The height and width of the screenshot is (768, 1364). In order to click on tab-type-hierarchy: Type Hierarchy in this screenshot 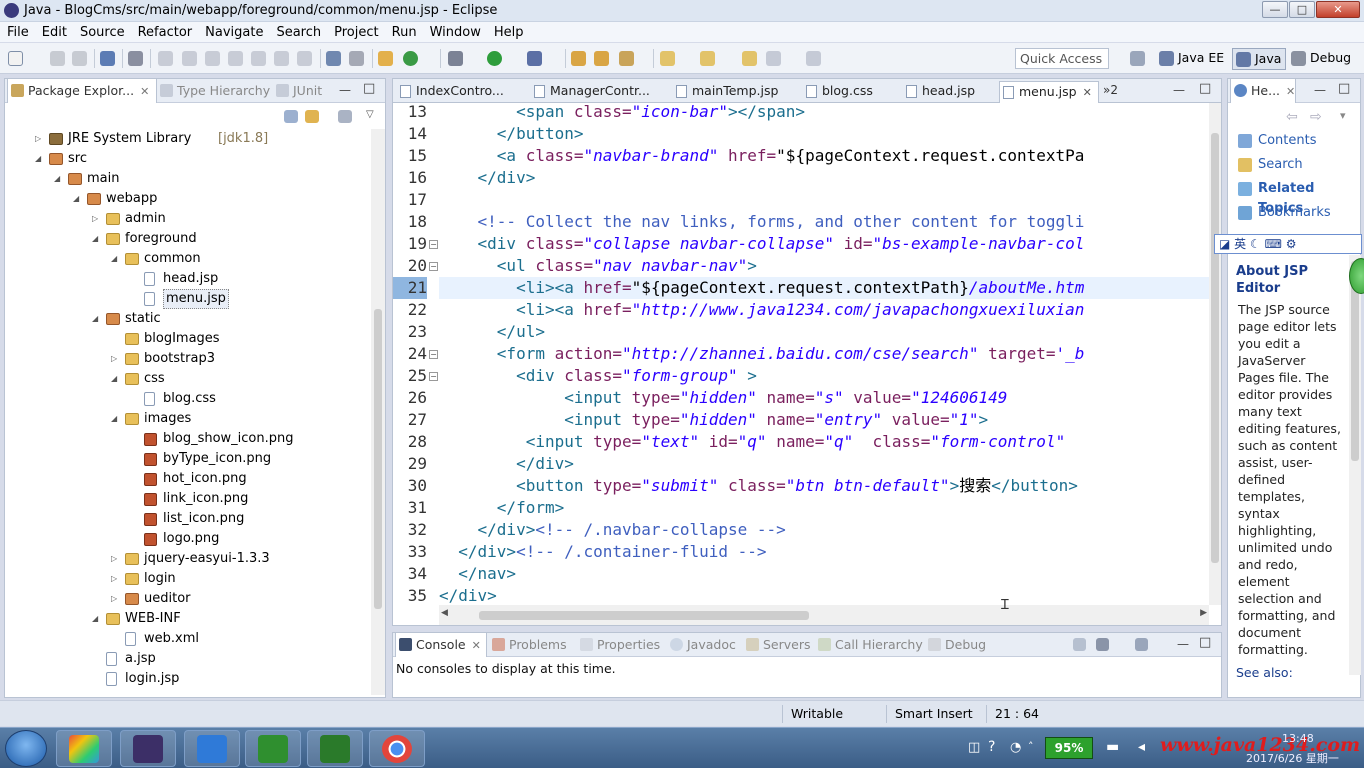, I will do `click(215, 91)`.